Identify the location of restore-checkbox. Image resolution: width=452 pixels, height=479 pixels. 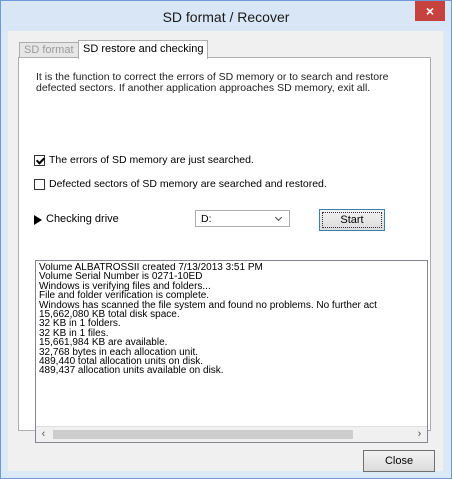
(39, 184).